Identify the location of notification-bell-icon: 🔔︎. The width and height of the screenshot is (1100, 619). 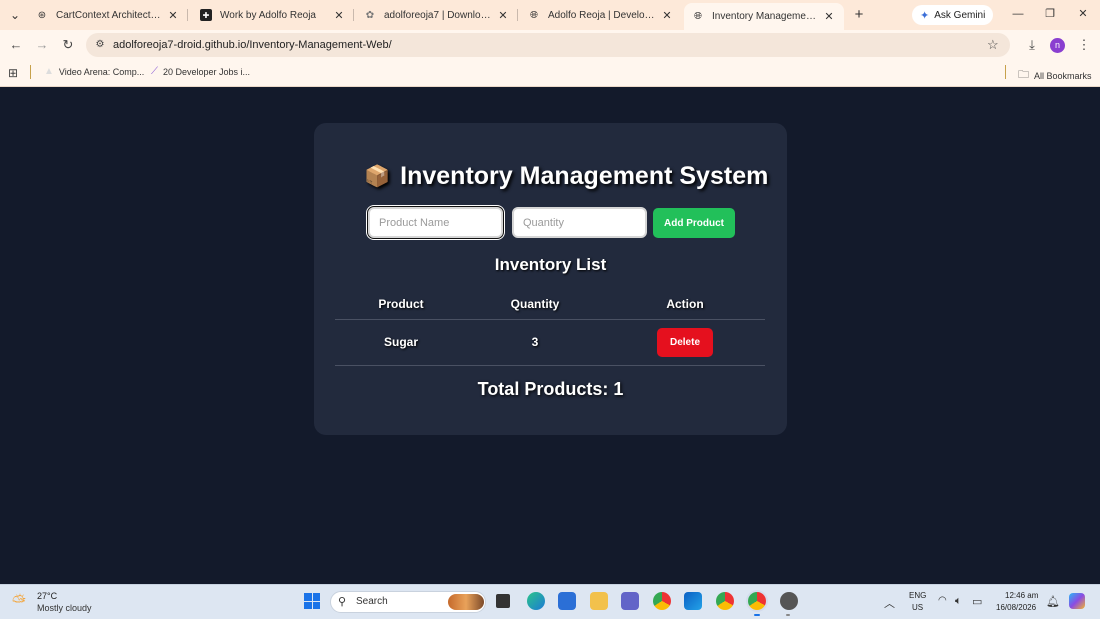
(1053, 601).